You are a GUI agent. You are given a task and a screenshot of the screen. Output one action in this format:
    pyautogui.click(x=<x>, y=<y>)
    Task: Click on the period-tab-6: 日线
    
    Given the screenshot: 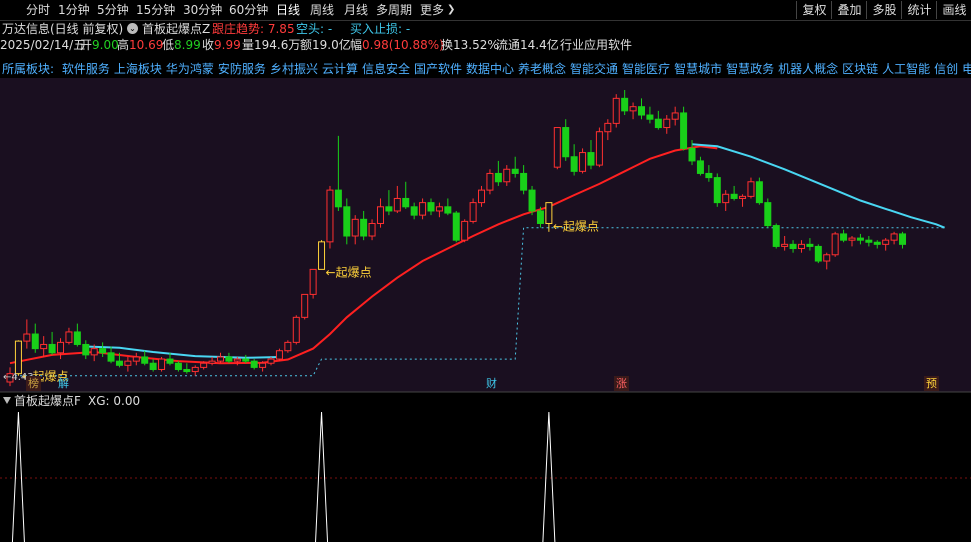 What is the action you would take?
    pyautogui.click(x=288, y=10)
    